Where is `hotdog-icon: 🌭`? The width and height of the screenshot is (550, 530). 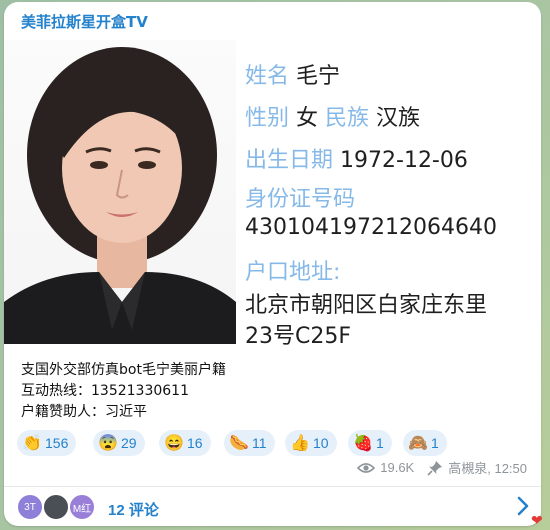 hotdog-icon: 🌭 is located at coordinates (239, 443).